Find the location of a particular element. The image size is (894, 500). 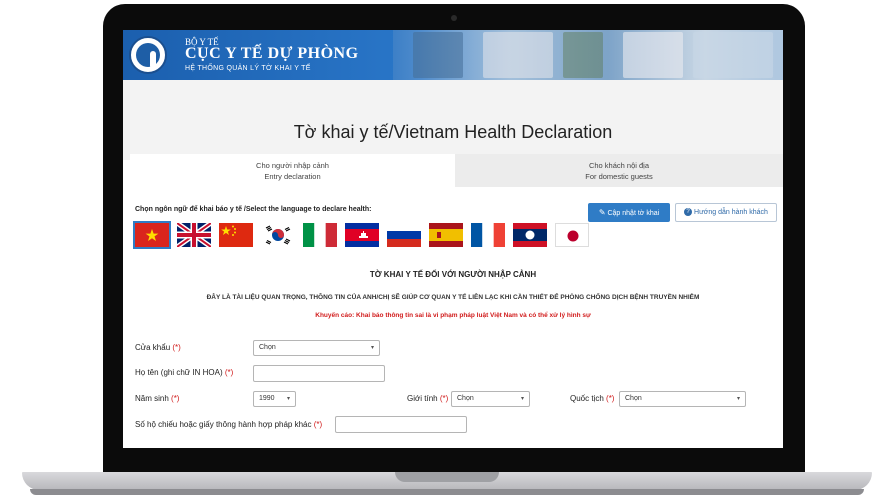

birth-year-select: 1990 ▾ is located at coordinates (274, 399).